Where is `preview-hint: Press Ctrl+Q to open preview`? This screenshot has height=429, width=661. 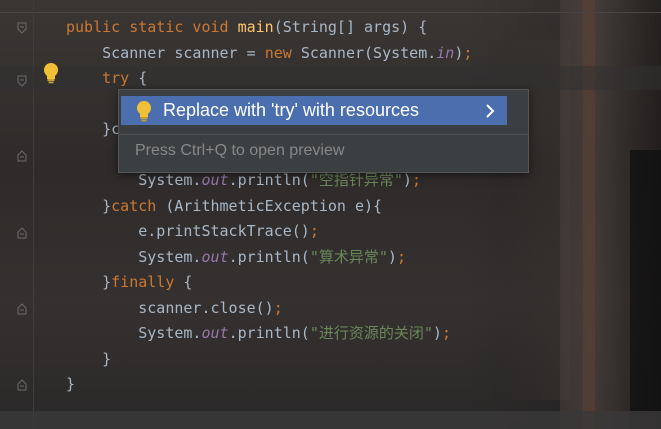 preview-hint: Press Ctrl+Q to open preview is located at coordinates (240, 150).